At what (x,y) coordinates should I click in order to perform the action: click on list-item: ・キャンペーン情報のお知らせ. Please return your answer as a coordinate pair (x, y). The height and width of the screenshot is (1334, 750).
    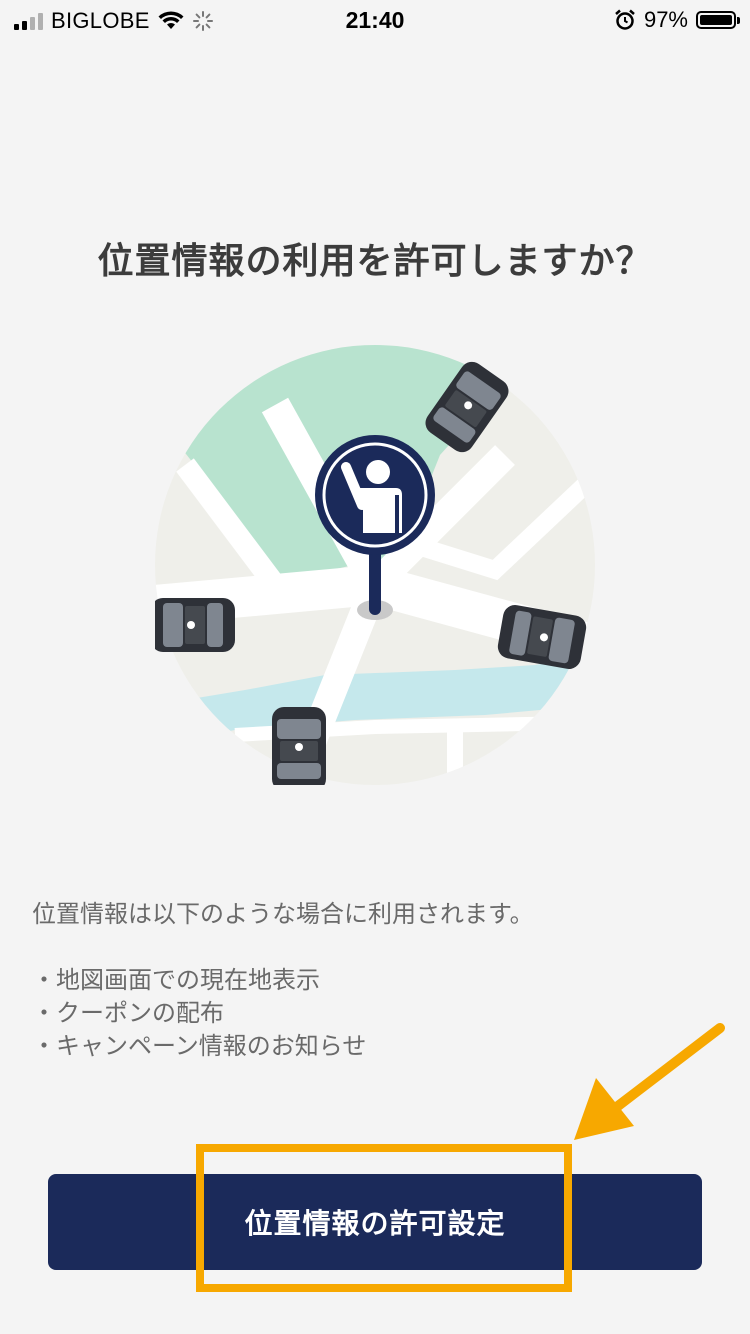
    Looking at the image, I should click on (199, 1046).